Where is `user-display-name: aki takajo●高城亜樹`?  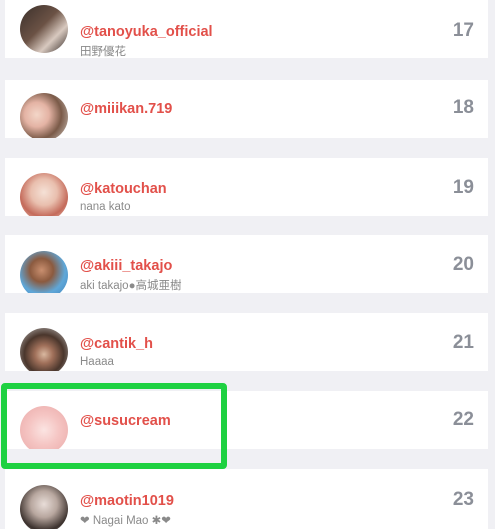
user-display-name: aki takajo●高城亜樹 is located at coordinates (131, 286).